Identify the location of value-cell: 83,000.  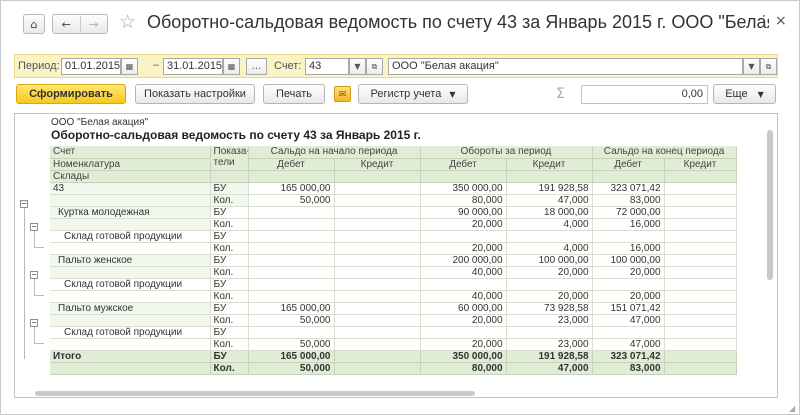
(628, 200).